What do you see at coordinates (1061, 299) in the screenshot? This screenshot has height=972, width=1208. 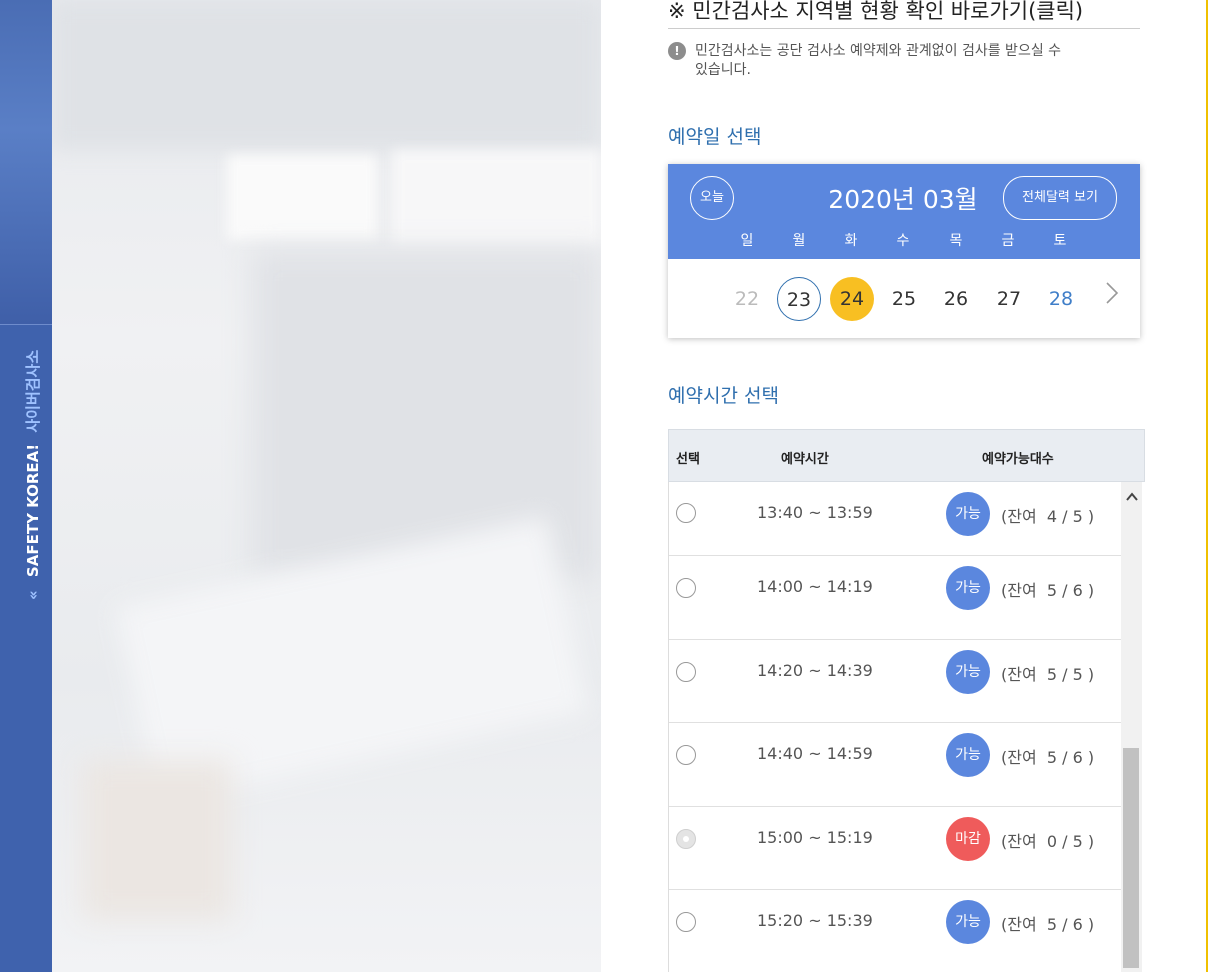 I see `calendar-day: 28` at bounding box center [1061, 299].